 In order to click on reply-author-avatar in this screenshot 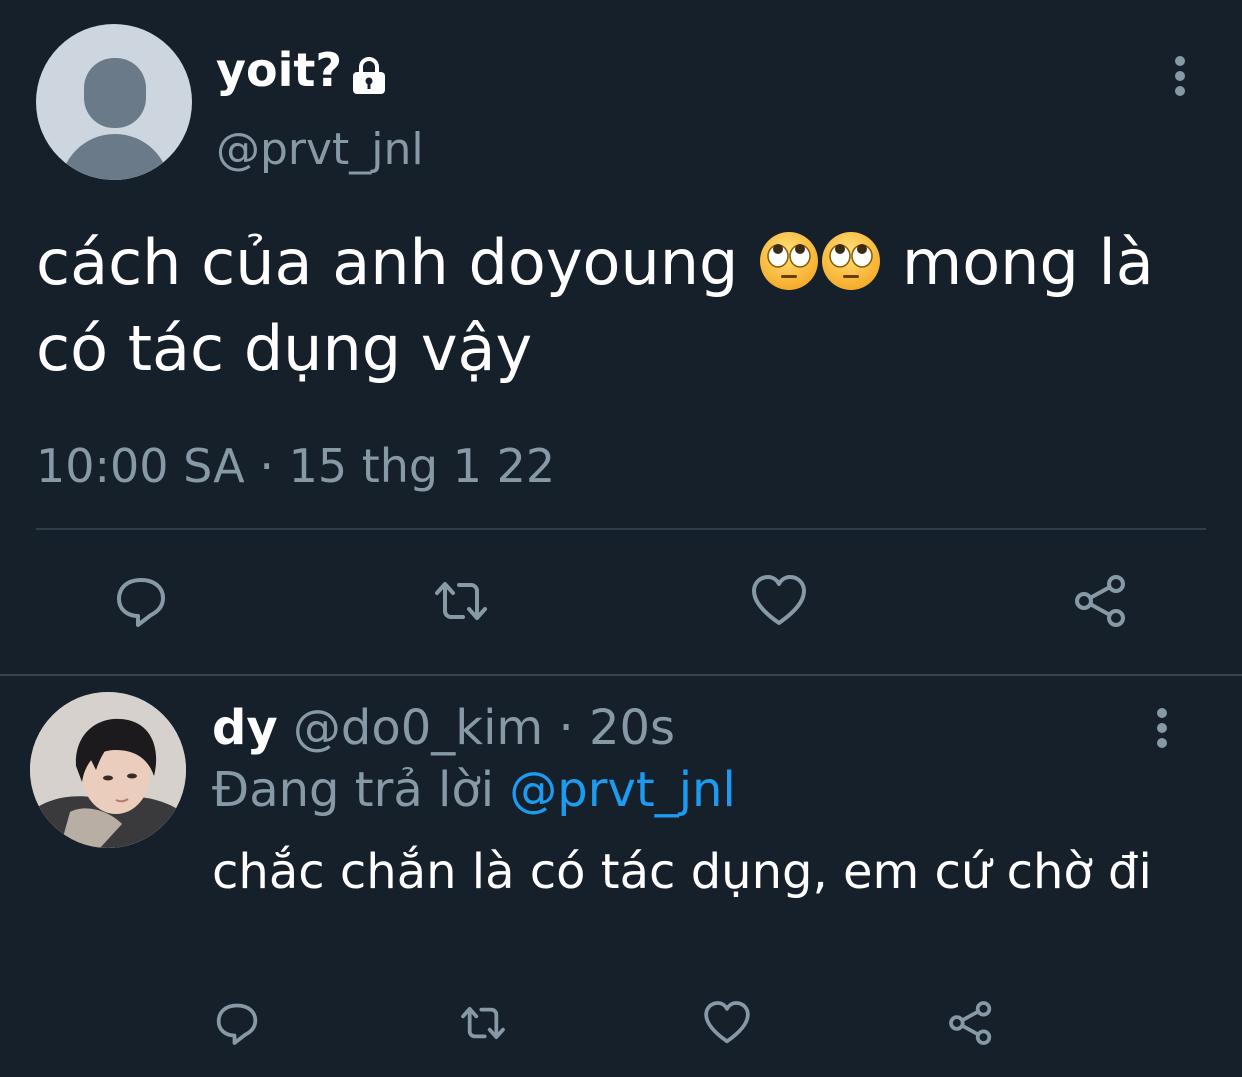, I will do `click(108, 770)`.